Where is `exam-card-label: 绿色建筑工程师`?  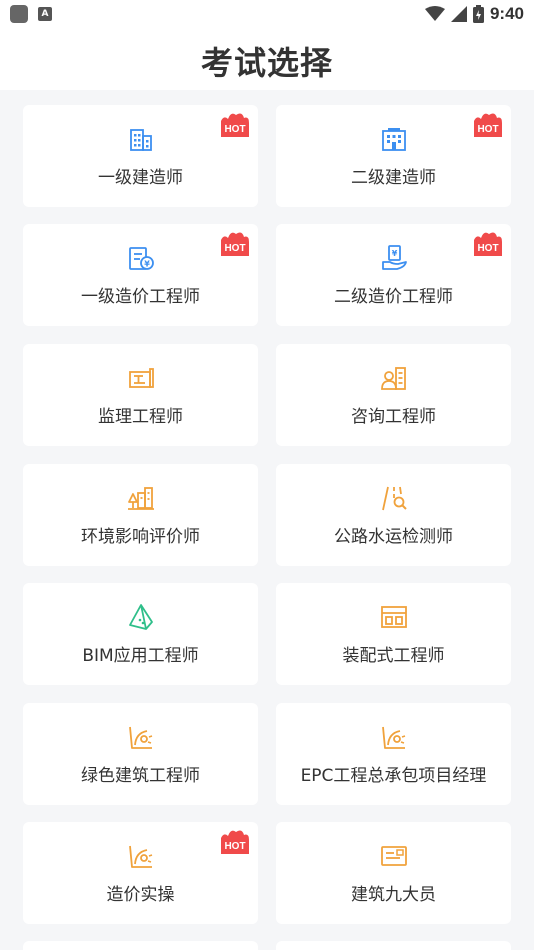
exam-card-label: 绿色建筑工程师 is located at coordinates (140, 776).